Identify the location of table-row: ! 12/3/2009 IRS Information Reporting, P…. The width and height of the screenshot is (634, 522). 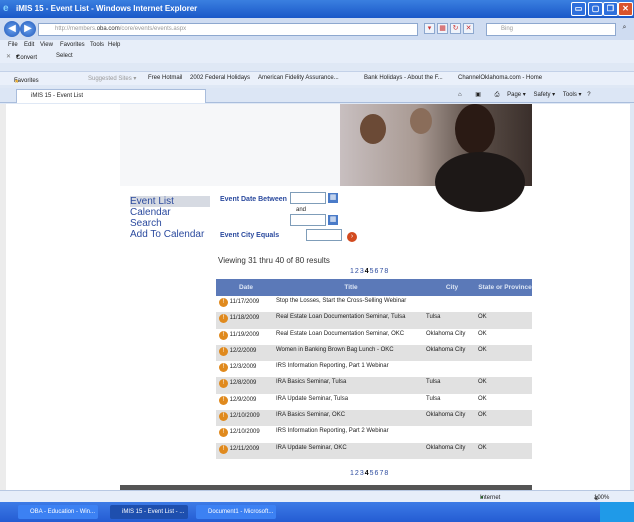
(374, 369).